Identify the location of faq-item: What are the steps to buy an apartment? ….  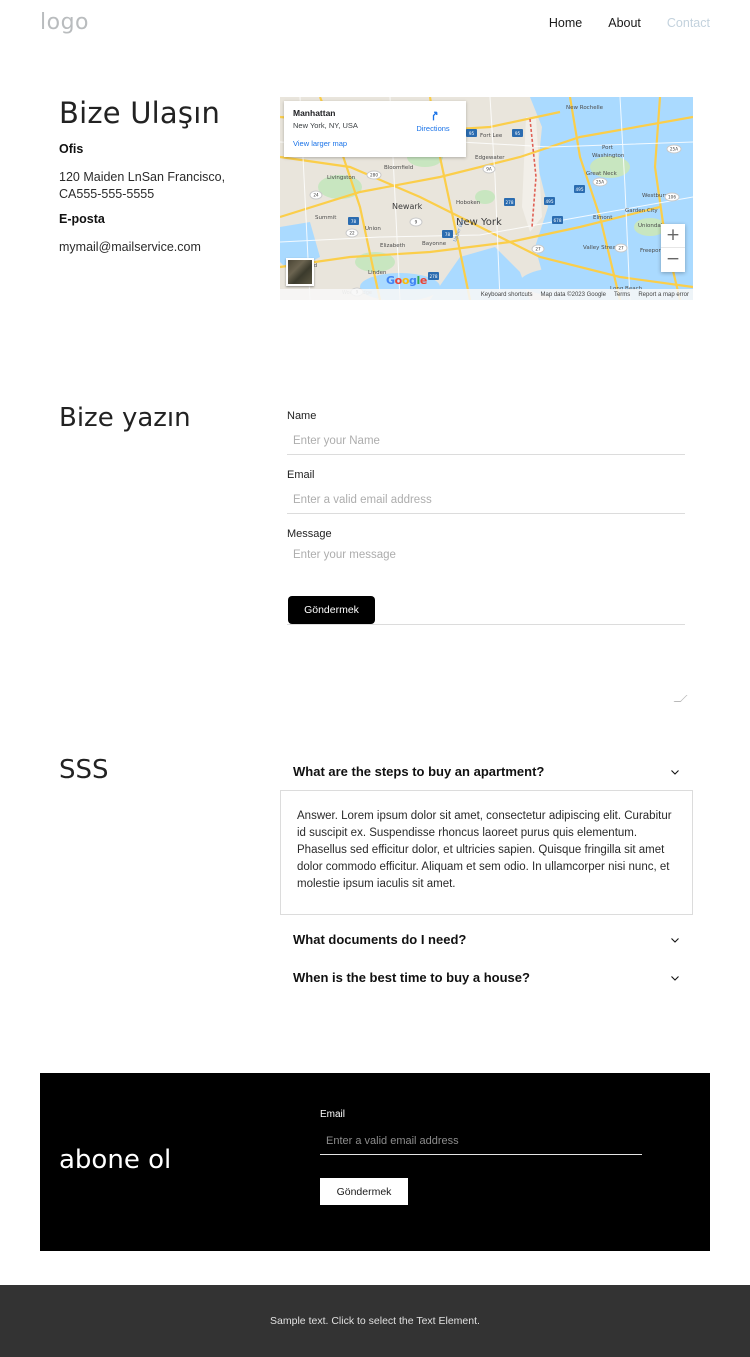
(486, 836).